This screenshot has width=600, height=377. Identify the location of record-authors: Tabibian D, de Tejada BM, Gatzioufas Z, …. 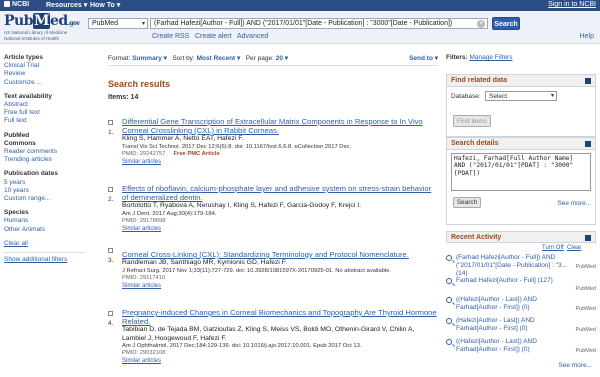
(268, 334).